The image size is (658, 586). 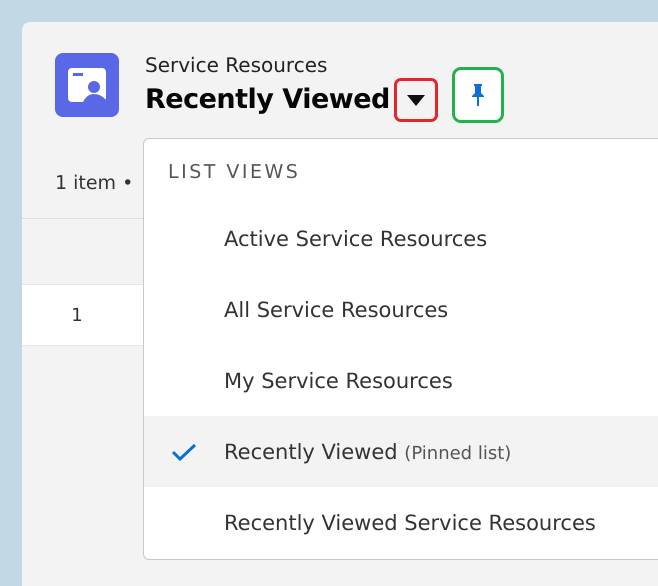 What do you see at coordinates (267, 100) in the screenshot?
I see `list-title: Recently Viewed` at bounding box center [267, 100].